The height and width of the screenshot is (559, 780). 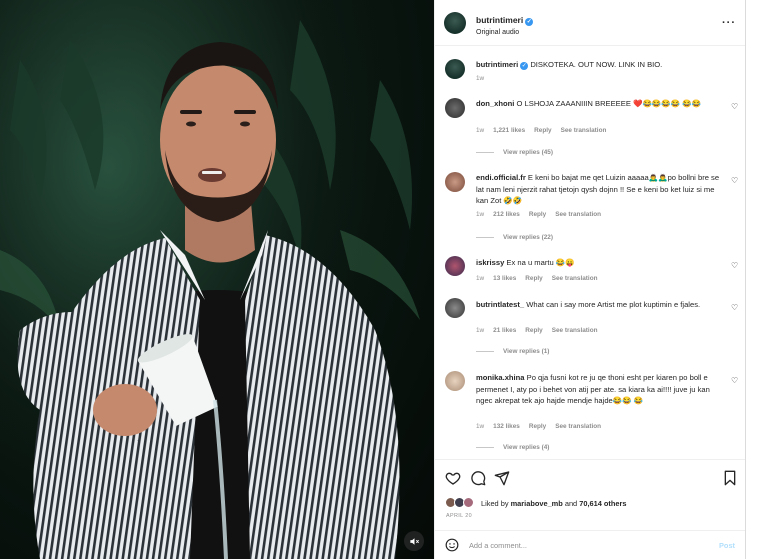 I want to click on more-horizontal-icon: ···, so click(x=729, y=23).